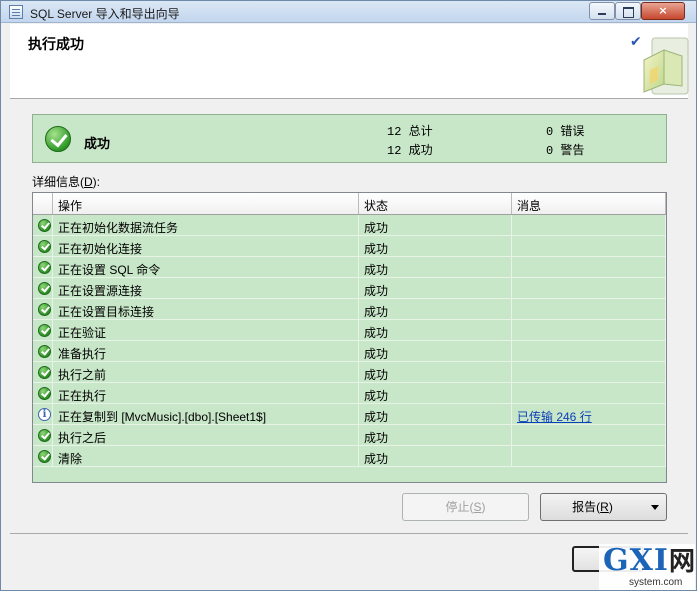 The height and width of the screenshot is (591, 697). Describe the element at coordinates (435, 203) in the screenshot. I see `column-header-status: 状态` at that location.